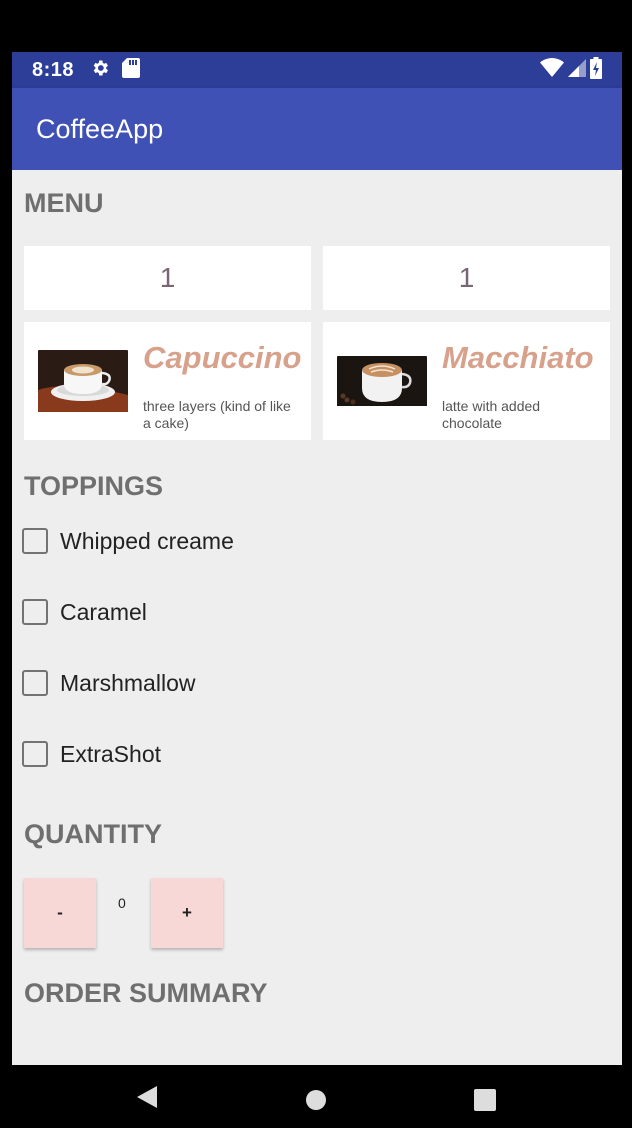 The height and width of the screenshot is (1128, 632). I want to click on topping-label: Caramel, so click(103, 611).